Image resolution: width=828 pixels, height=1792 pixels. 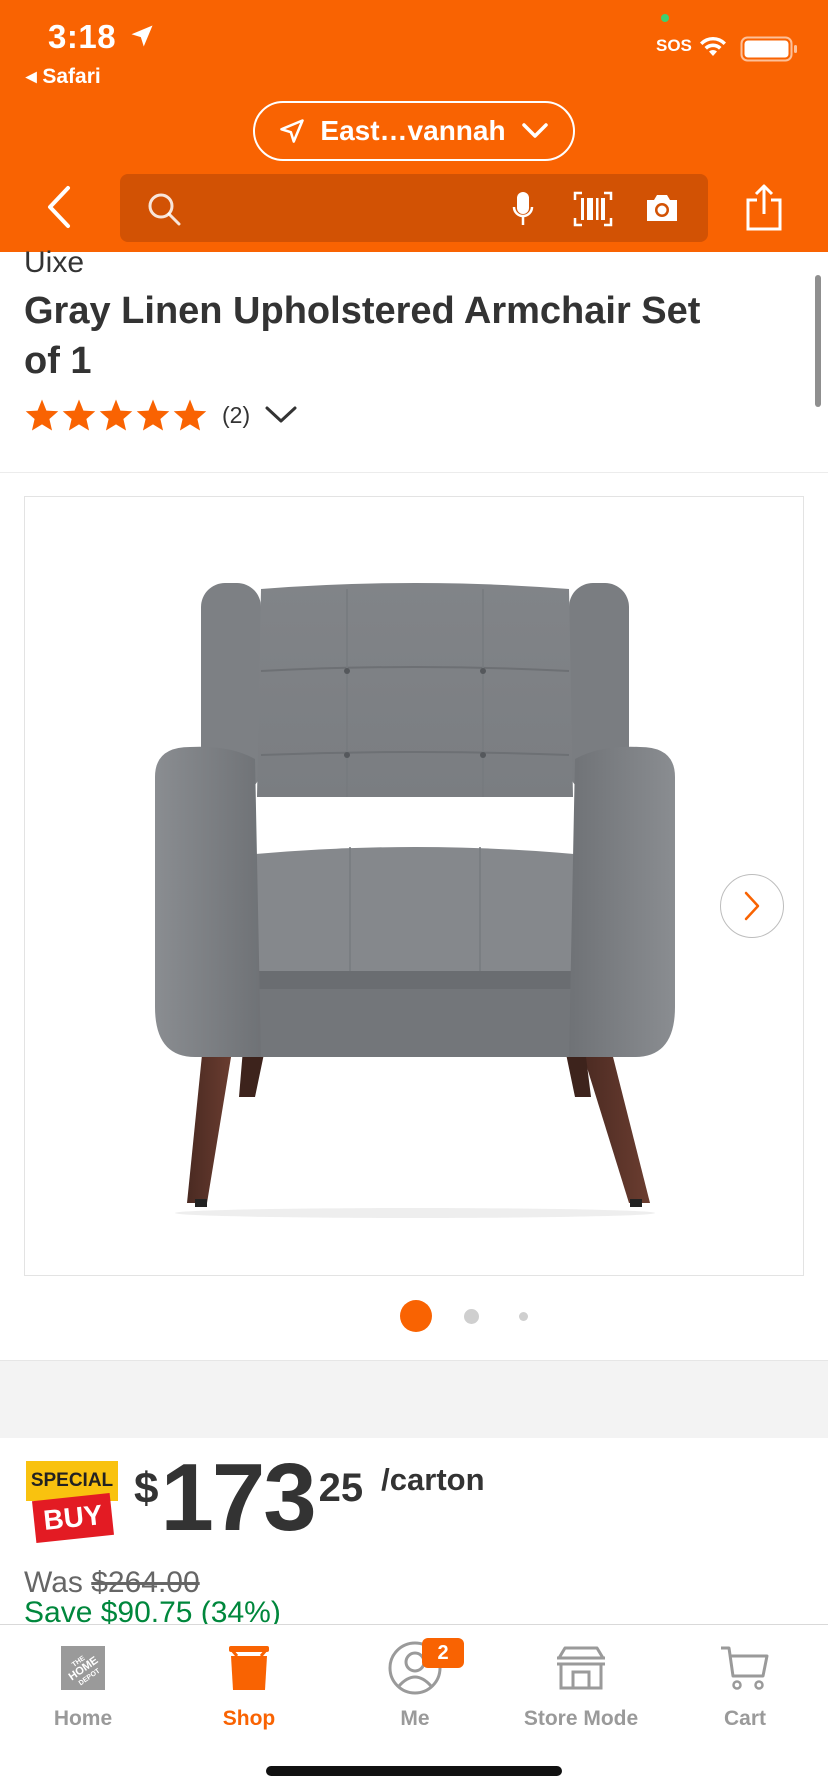 What do you see at coordinates (523, 209) in the screenshot?
I see `microphone-icon` at bounding box center [523, 209].